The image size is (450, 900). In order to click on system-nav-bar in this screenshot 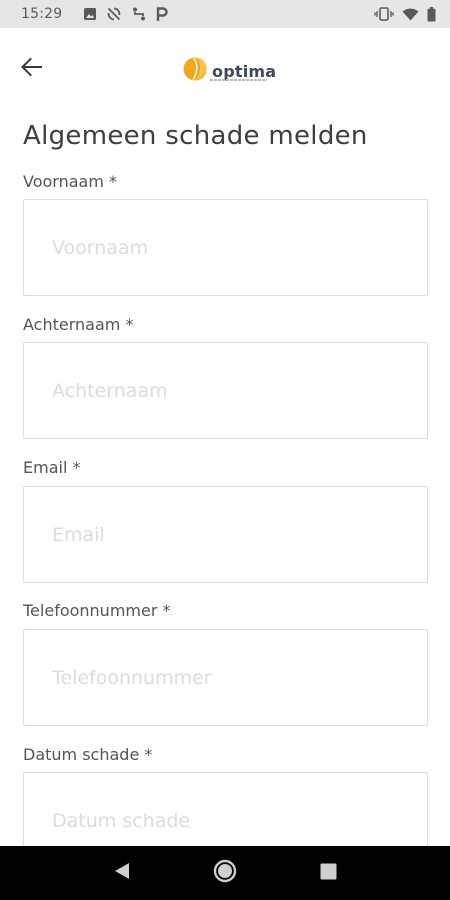, I will do `click(225, 873)`.